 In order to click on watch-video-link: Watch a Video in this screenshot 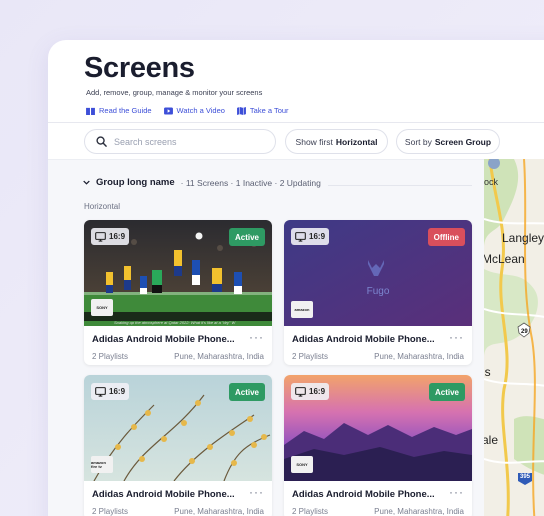, I will do `click(194, 110)`.